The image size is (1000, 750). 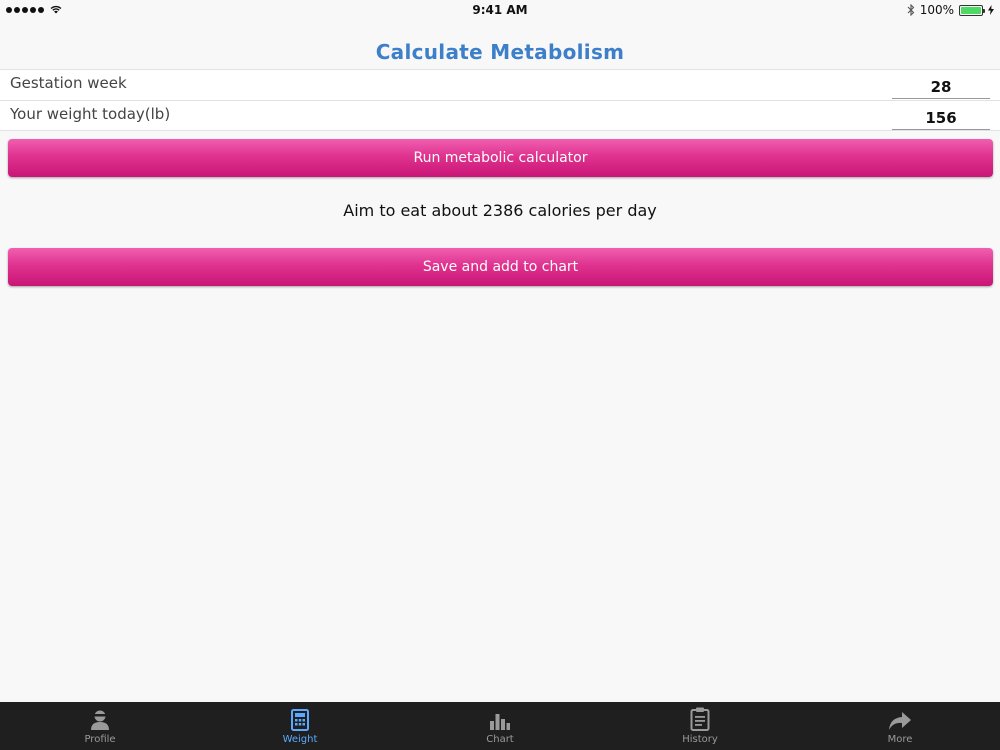 I want to click on tab-profile: Profile, so click(x=100, y=726).